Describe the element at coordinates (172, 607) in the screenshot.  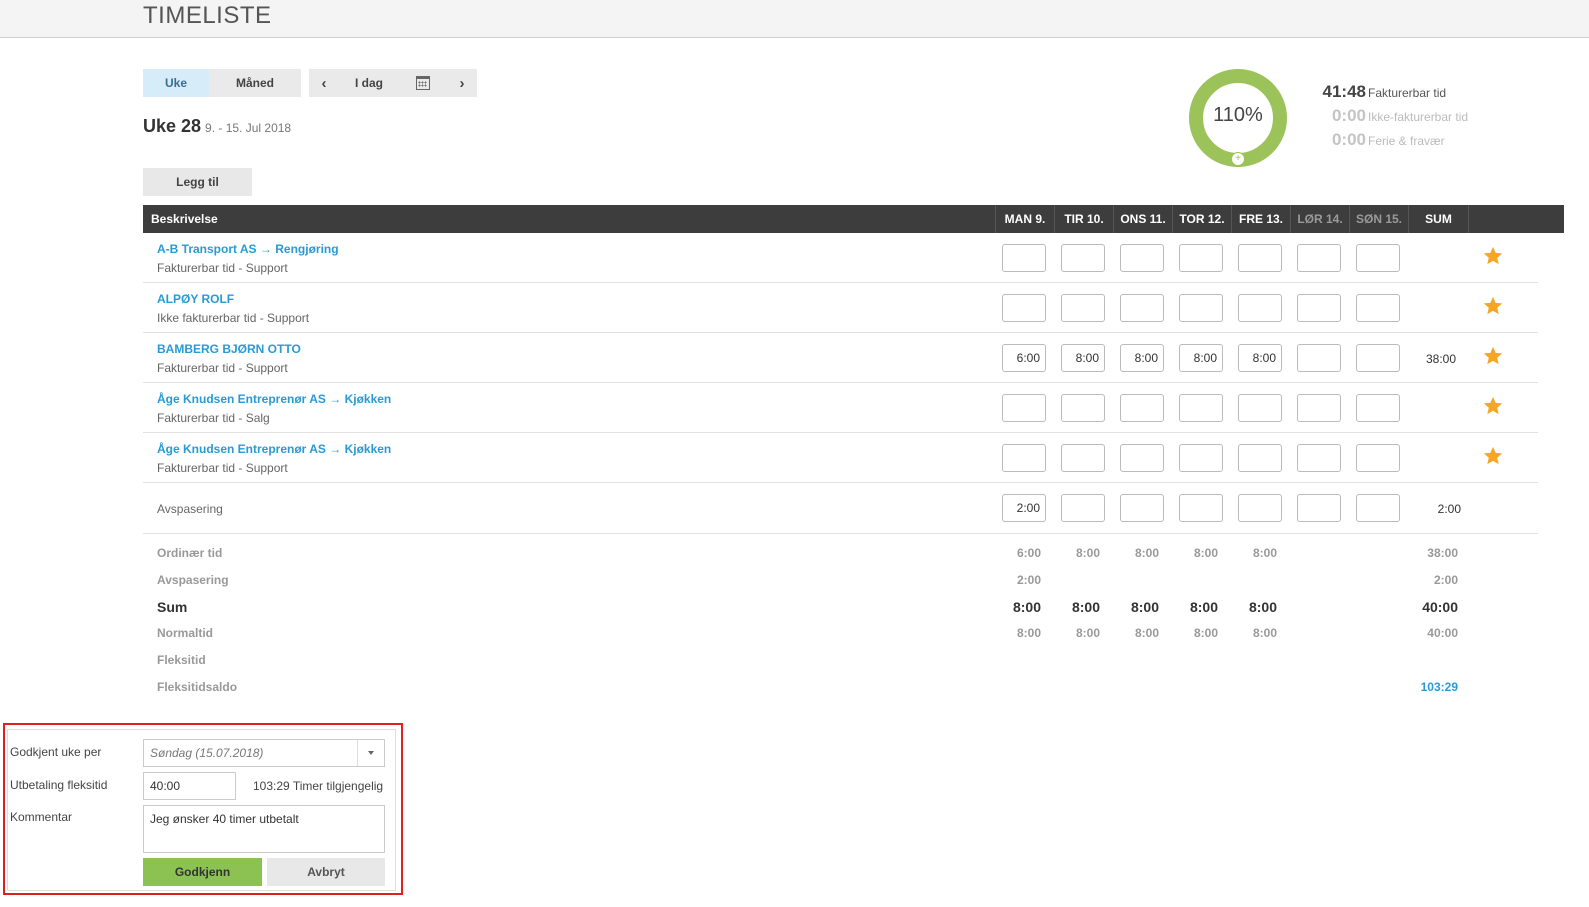
I see `summary-label: Sum` at that location.